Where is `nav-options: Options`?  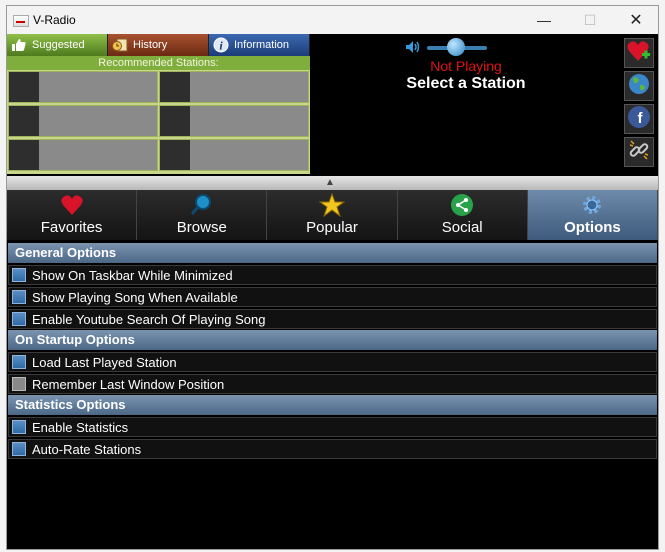
nav-options: Options is located at coordinates (592, 215).